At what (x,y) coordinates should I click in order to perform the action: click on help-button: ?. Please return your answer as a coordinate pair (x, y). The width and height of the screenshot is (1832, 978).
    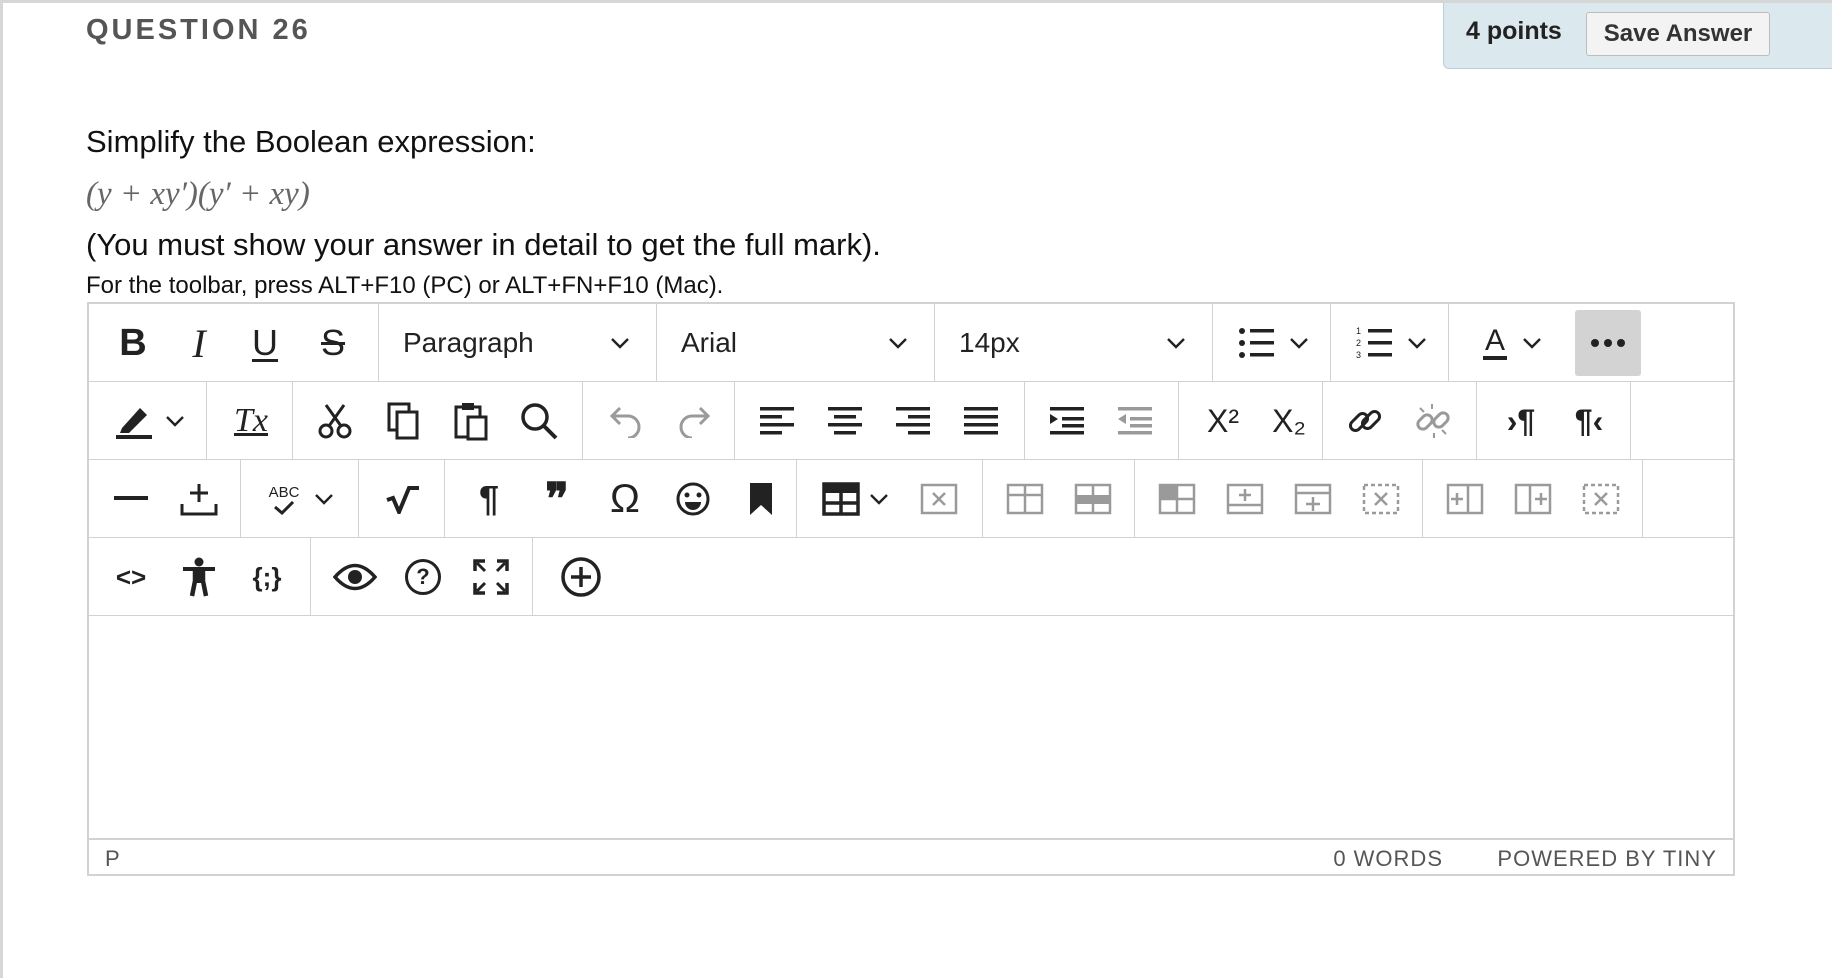
    Looking at the image, I should click on (423, 577).